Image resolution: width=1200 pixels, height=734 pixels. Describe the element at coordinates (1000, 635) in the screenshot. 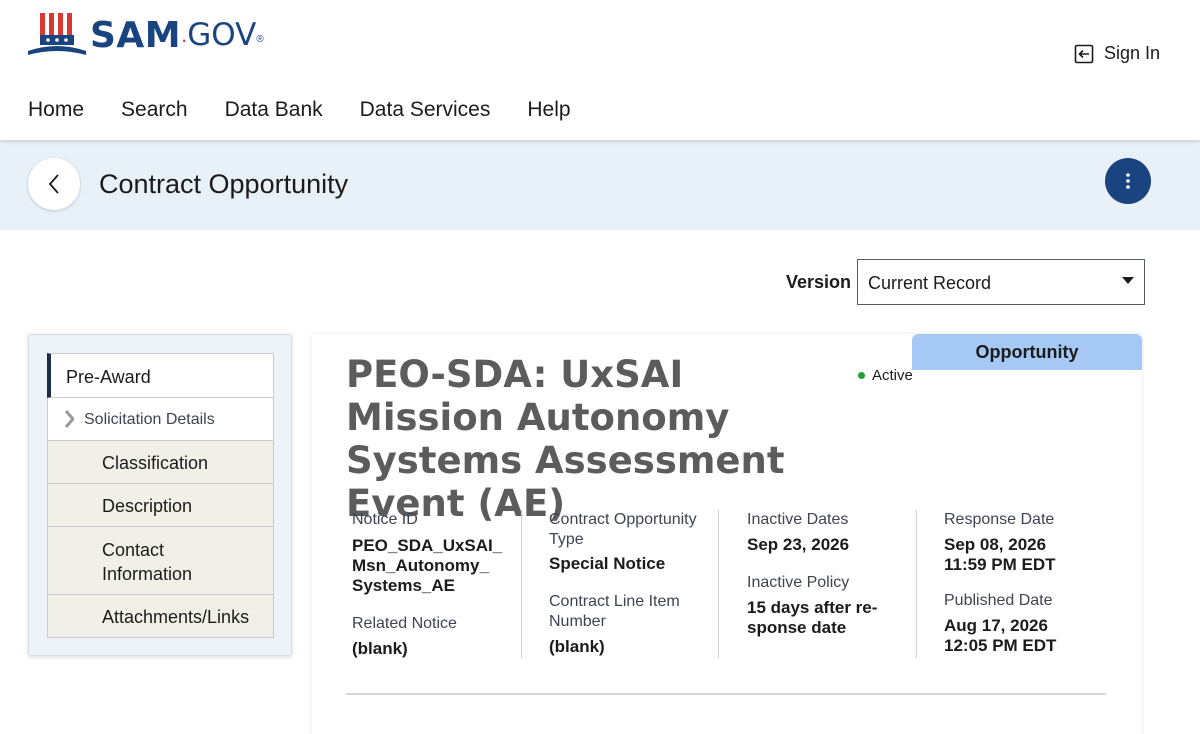

I see `published-date-value: Aug 17, 2026 12:05 PM EDT` at that location.